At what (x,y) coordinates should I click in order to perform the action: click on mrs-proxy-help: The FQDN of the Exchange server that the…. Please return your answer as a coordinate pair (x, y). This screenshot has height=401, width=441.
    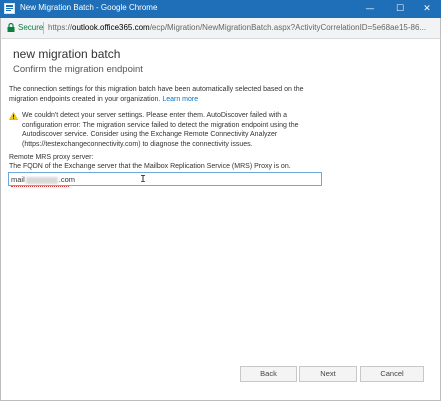
    Looking at the image, I should click on (150, 166).